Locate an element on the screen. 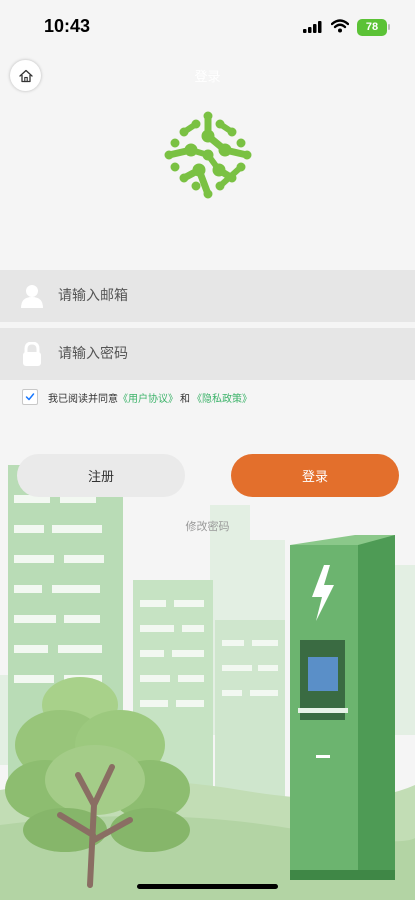 This screenshot has width=415, height=900. battery-tip is located at coordinates (389, 27).